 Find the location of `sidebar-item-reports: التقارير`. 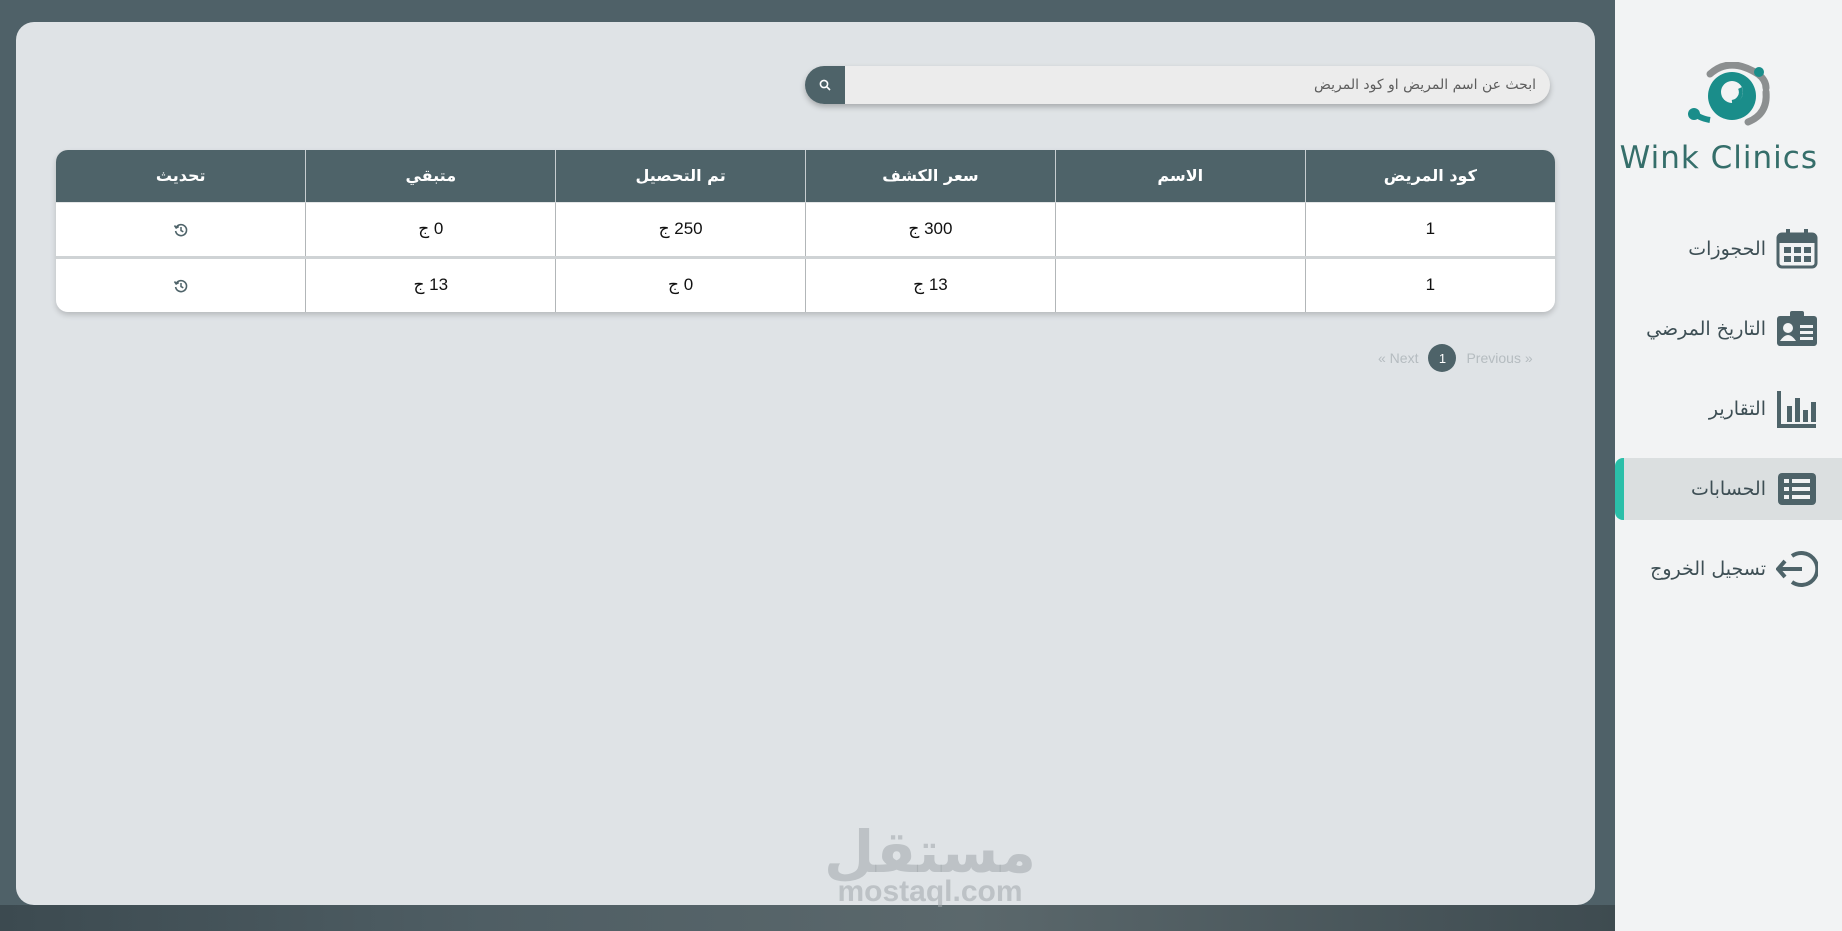

sidebar-item-reports: التقارير is located at coordinates (1728, 409).